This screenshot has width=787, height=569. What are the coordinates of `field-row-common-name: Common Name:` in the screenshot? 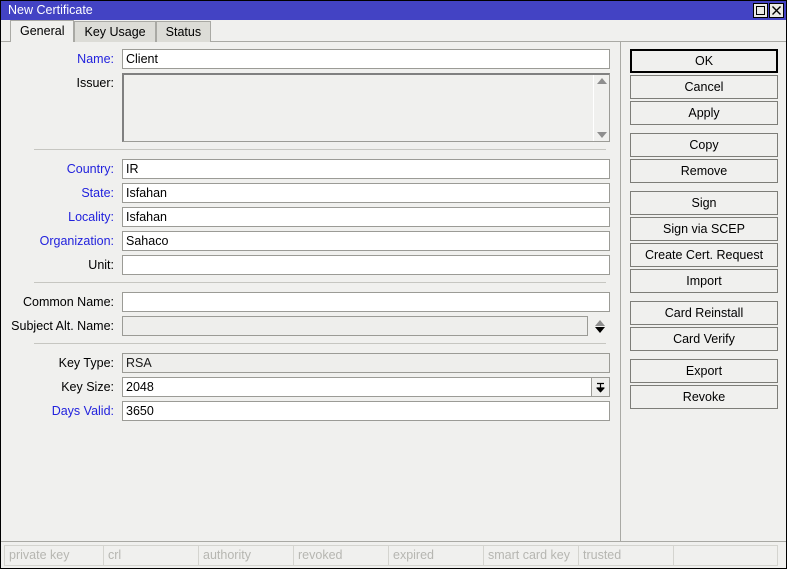 It's located at (310, 302).